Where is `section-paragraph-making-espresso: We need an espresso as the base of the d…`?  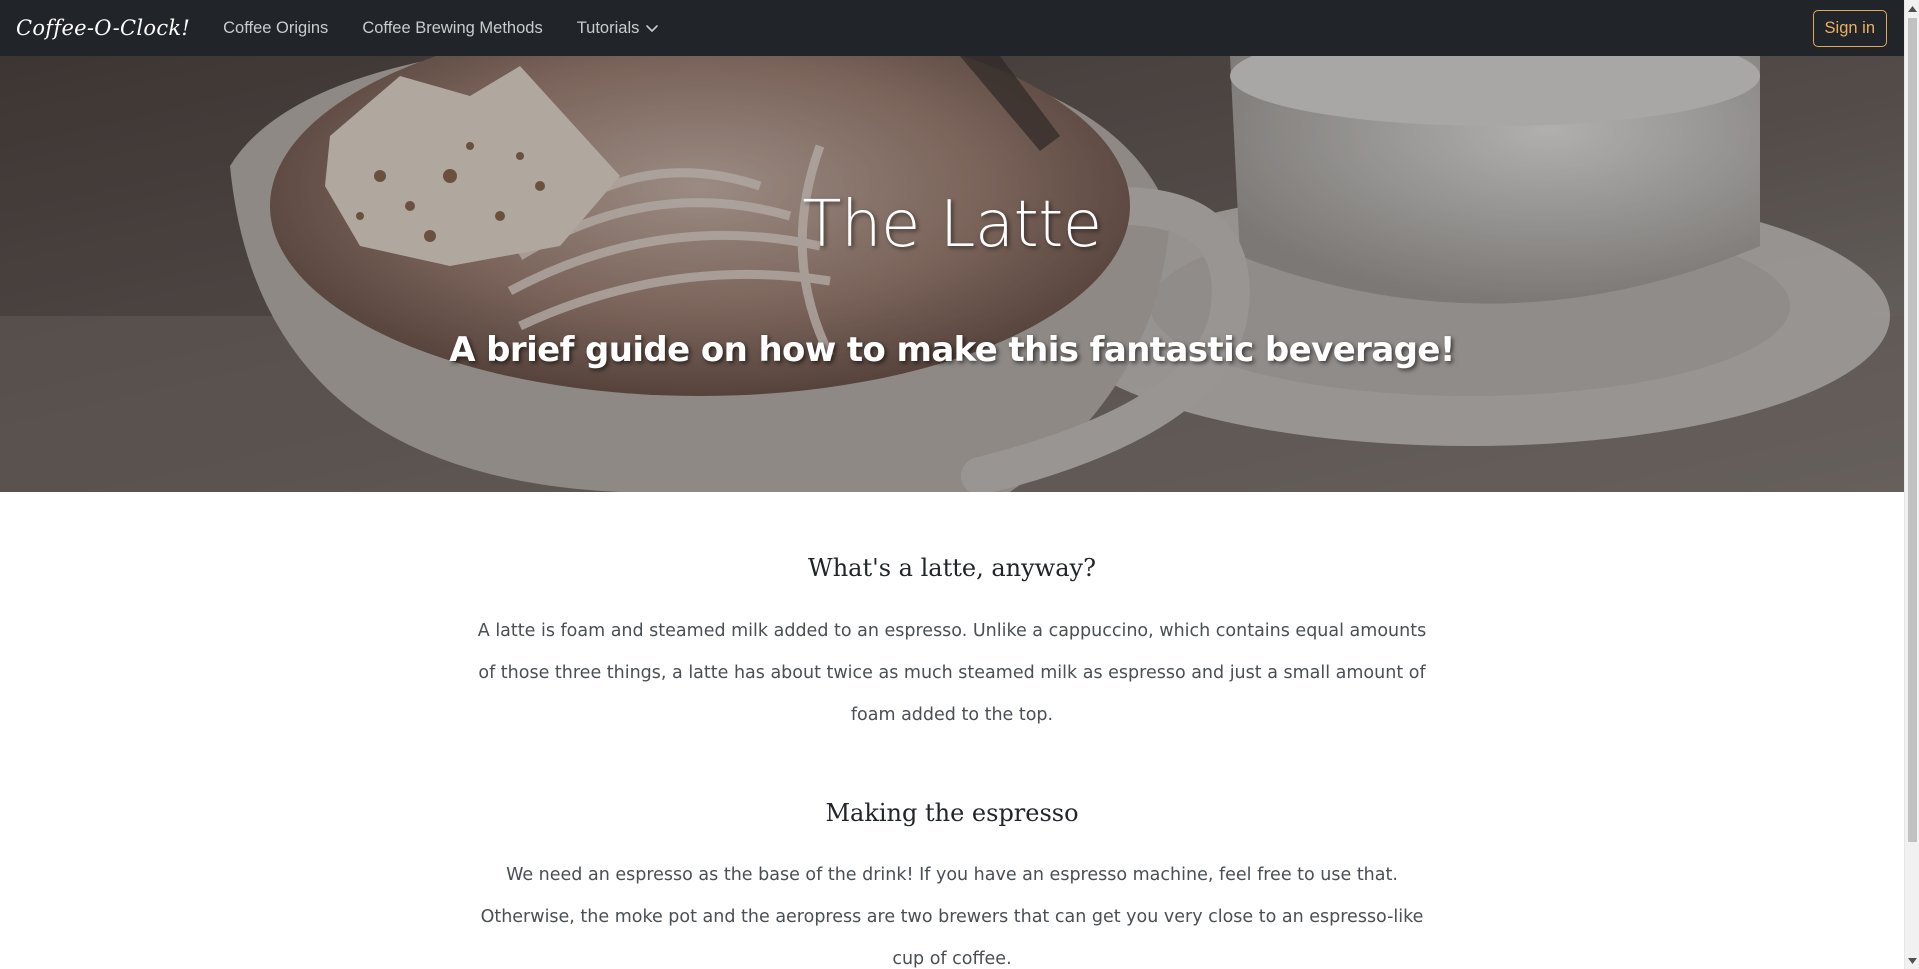
section-paragraph-making-espresso: We need an espresso as the base of the d… is located at coordinates (952, 917).